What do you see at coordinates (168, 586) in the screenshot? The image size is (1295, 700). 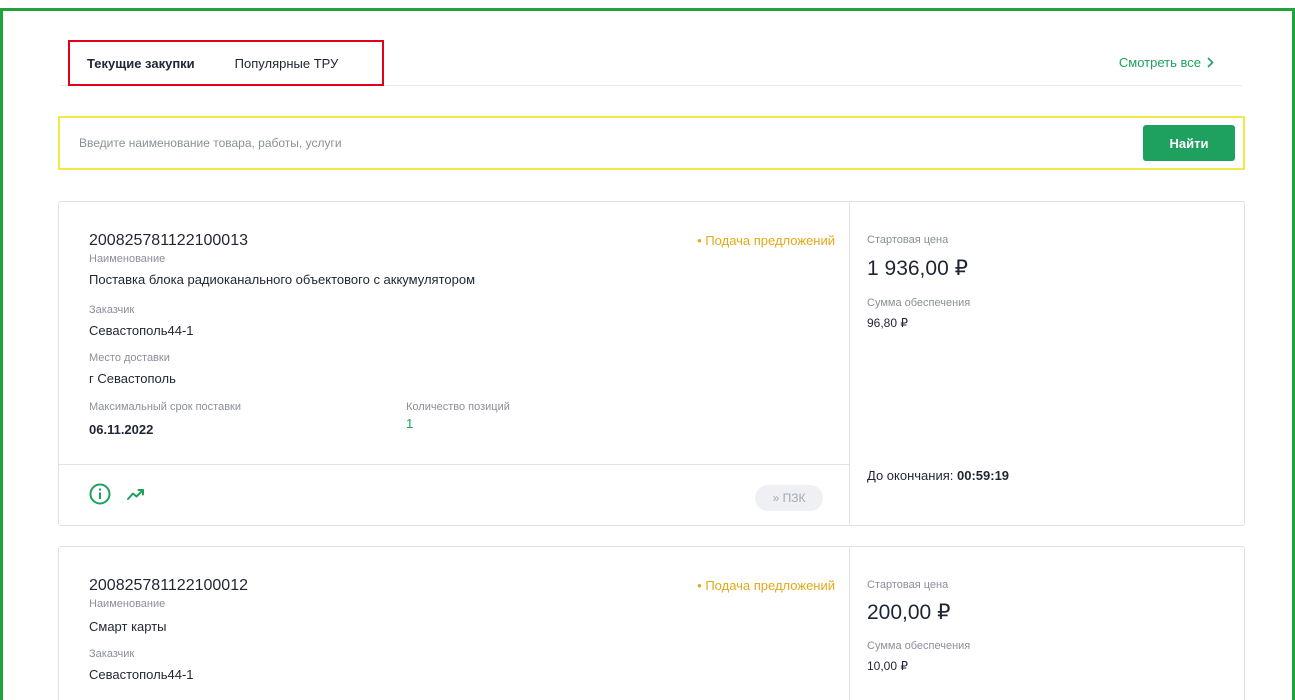 I see `purchase-number: 200825781122100012` at bounding box center [168, 586].